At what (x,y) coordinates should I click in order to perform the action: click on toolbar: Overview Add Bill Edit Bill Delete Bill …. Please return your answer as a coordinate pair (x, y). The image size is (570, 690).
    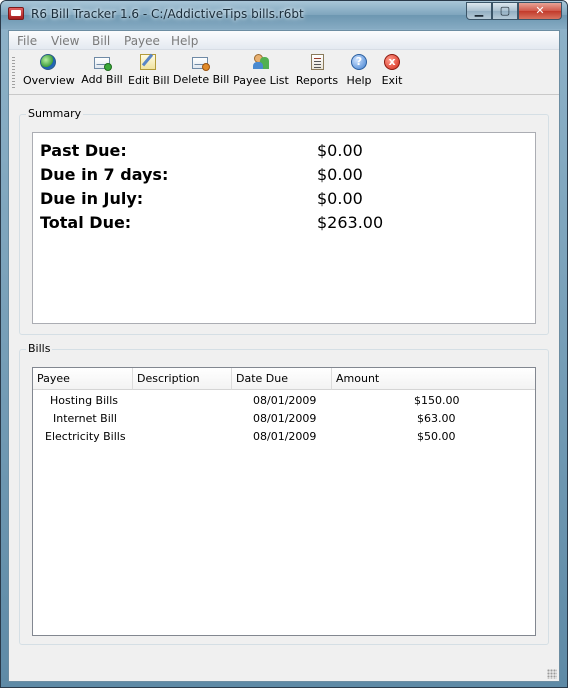
    Looking at the image, I should click on (284, 73).